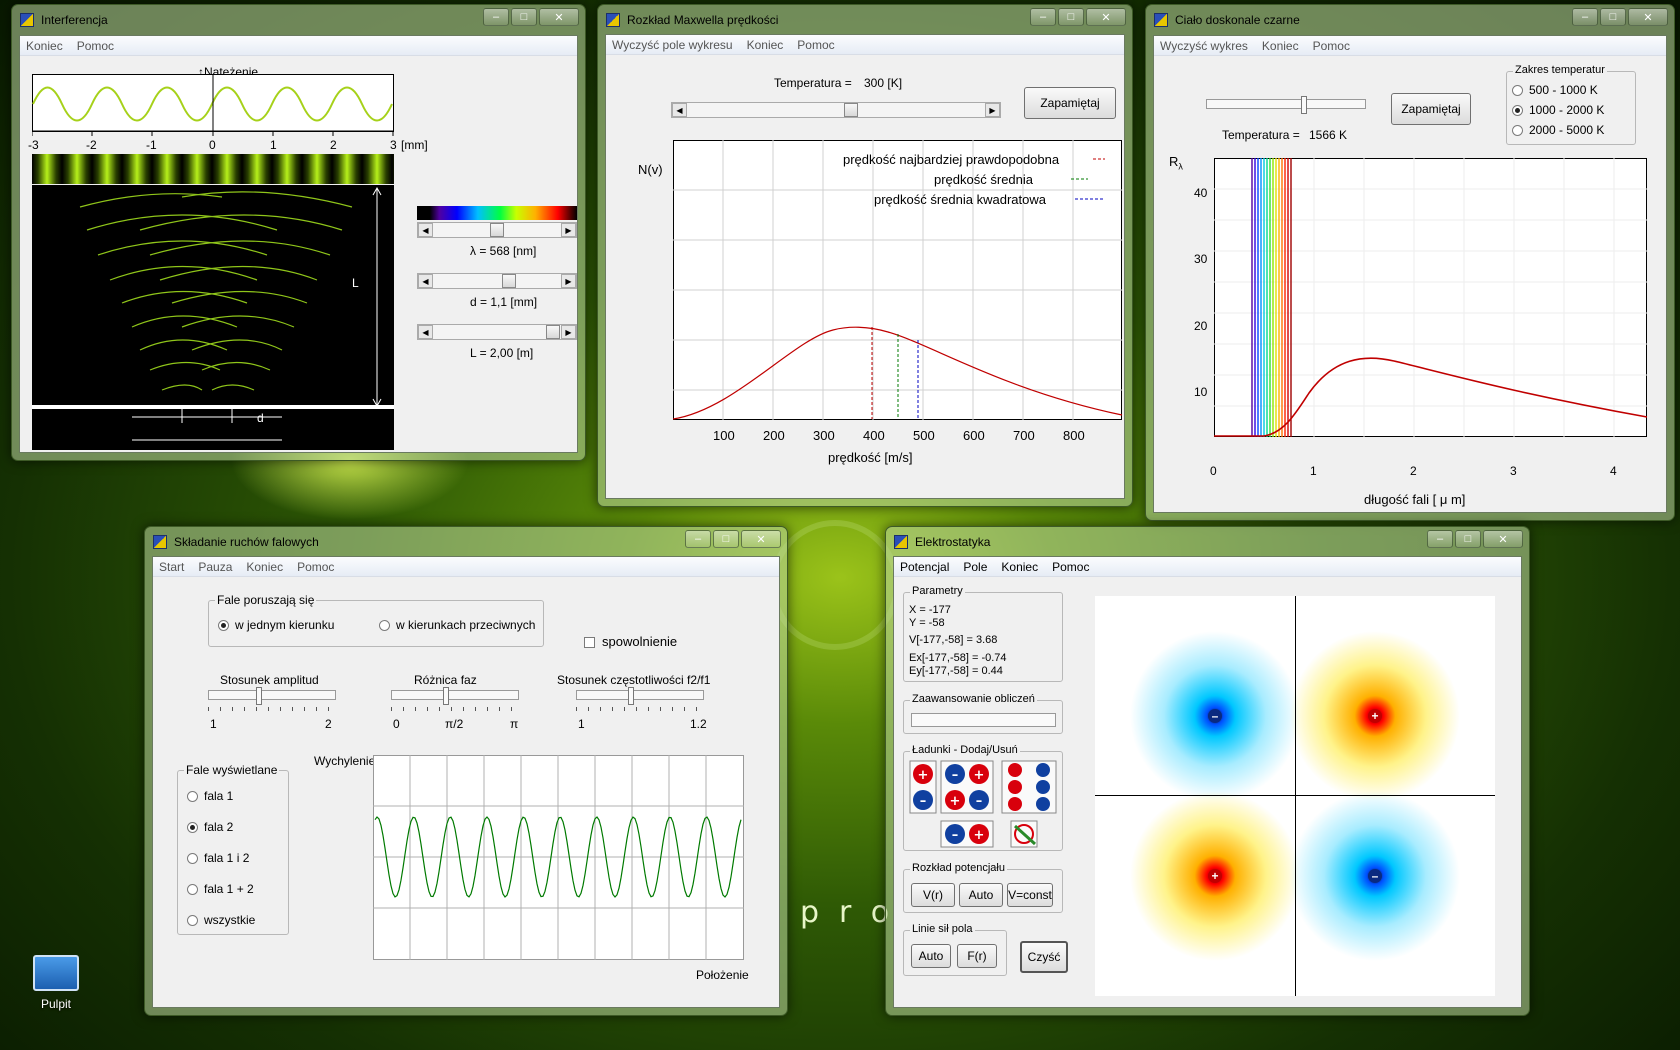  Describe the element at coordinates (931, 956) in the screenshot. I see `field-lines-auto-button: Auto` at that location.